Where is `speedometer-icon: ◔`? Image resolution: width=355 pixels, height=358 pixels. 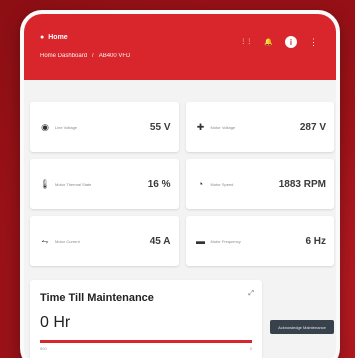
speedometer-icon: ◔ is located at coordinates (200, 184).